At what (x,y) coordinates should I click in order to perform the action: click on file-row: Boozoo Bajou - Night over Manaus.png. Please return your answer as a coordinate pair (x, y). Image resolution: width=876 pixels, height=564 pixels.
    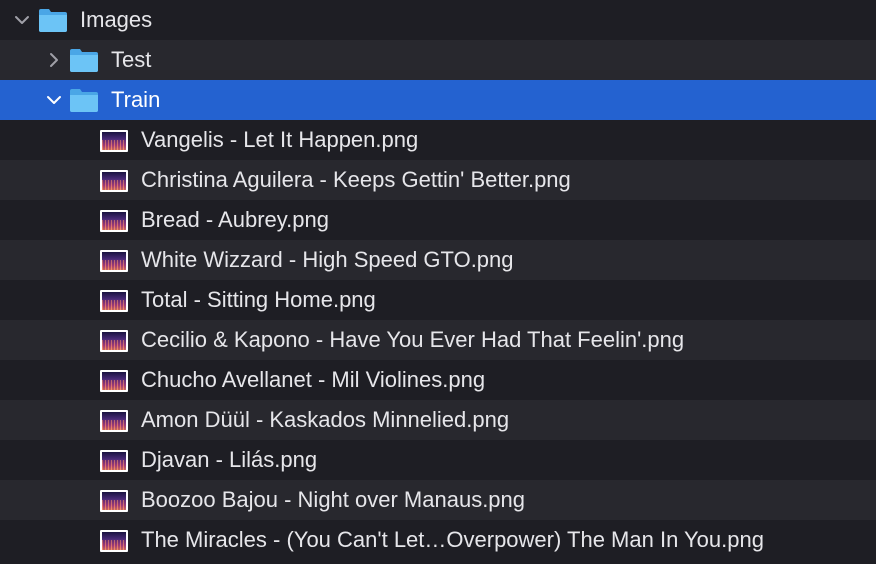
    Looking at the image, I should click on (438, 500).